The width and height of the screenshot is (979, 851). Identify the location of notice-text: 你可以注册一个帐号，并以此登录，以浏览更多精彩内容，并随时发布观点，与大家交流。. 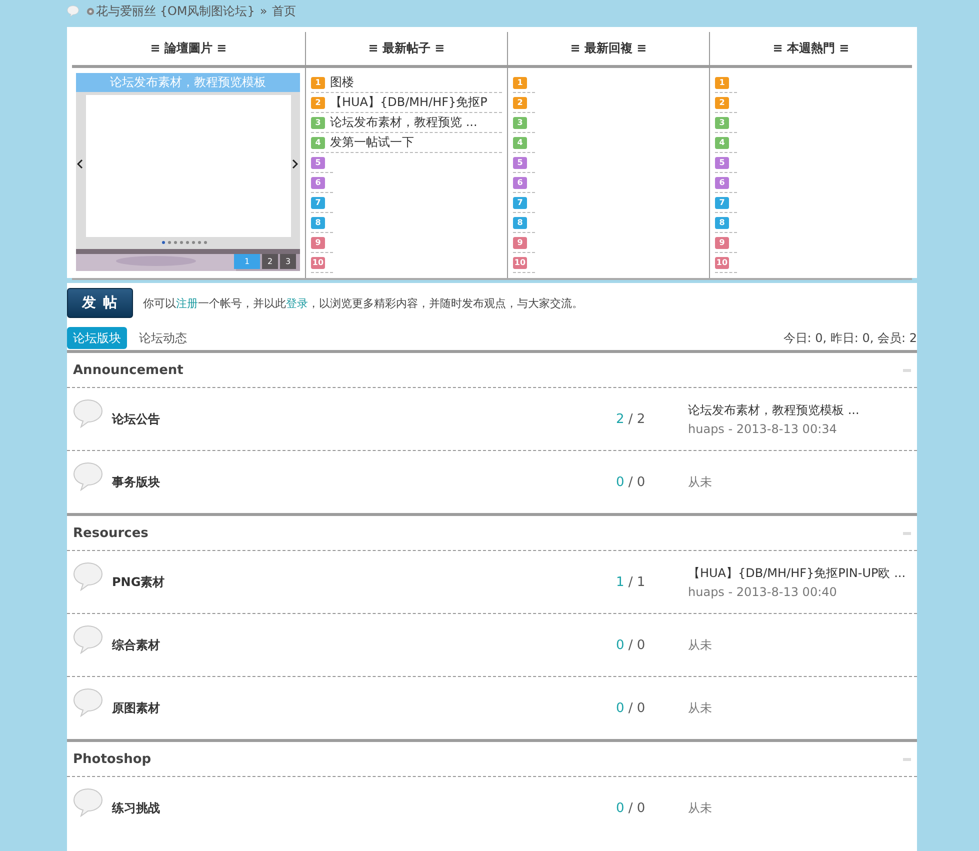
(363, 303).